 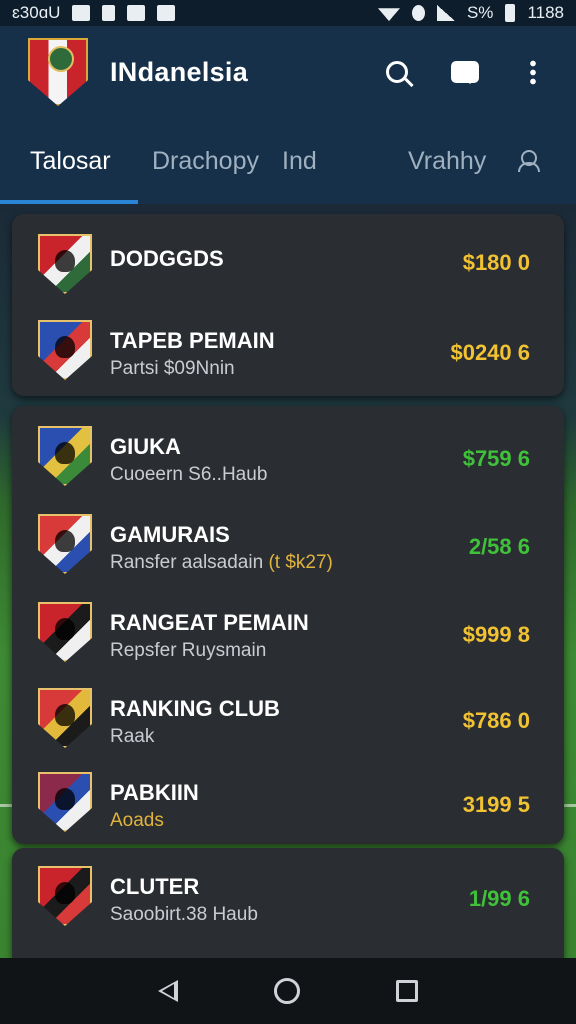 What do you see at coordinates (145, 446) in the screenshot?
I see `club-name: GIUKA` at bounding box center [145, 446].